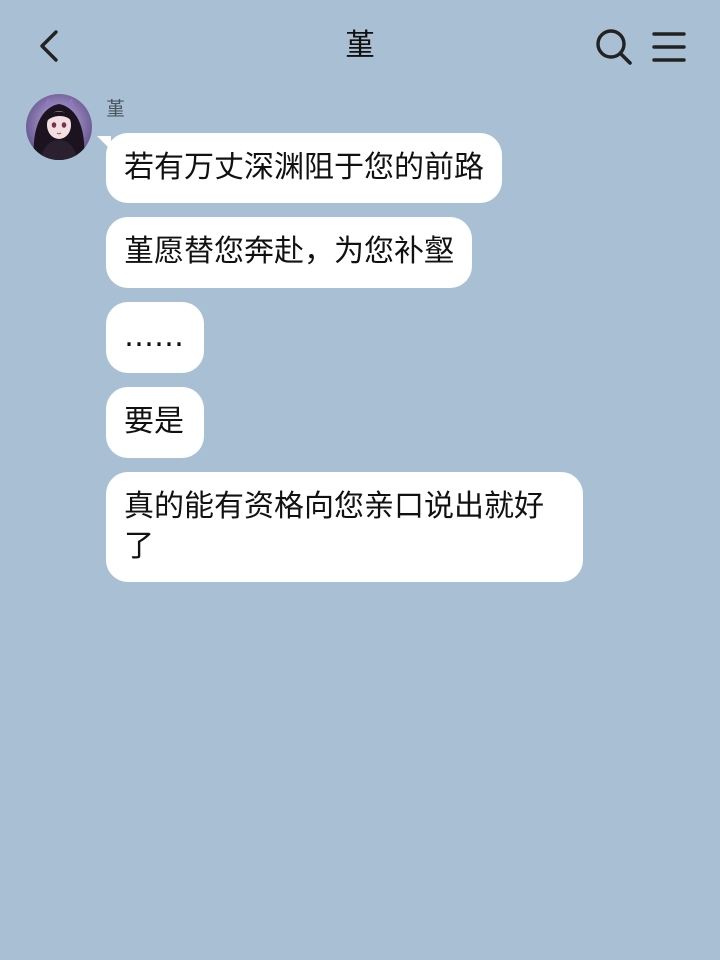  Describe the element at coordinates (116, 109) in the screenshot. I see `sender-name: 堇` at that location.